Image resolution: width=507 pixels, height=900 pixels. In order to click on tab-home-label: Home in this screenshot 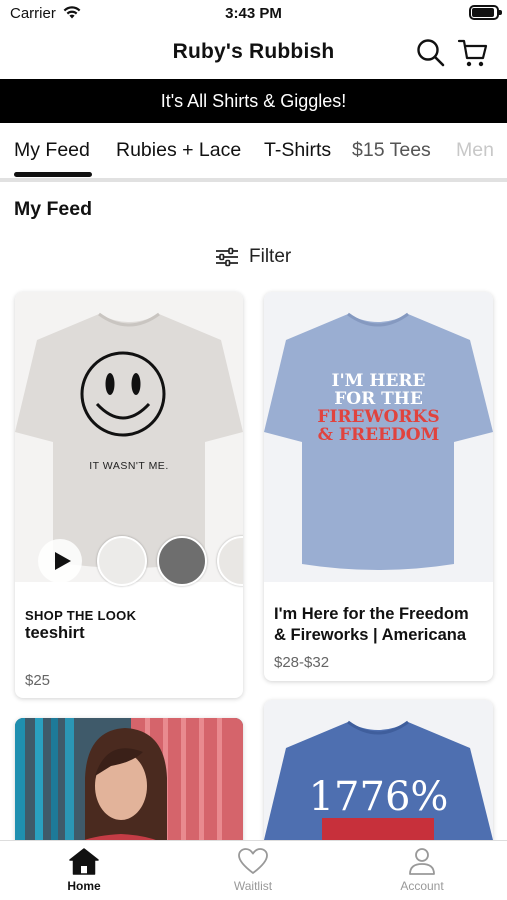, I will do `click(84, 886)`.